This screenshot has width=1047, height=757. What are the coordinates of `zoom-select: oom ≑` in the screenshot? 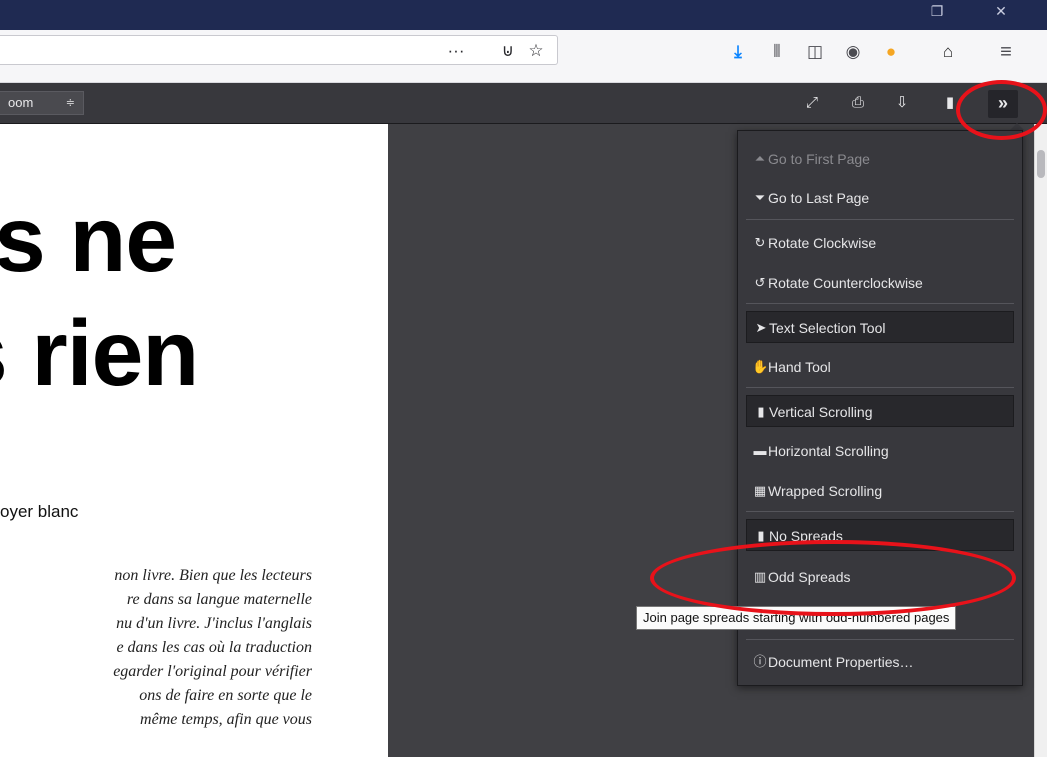 It's located at (42, 103).